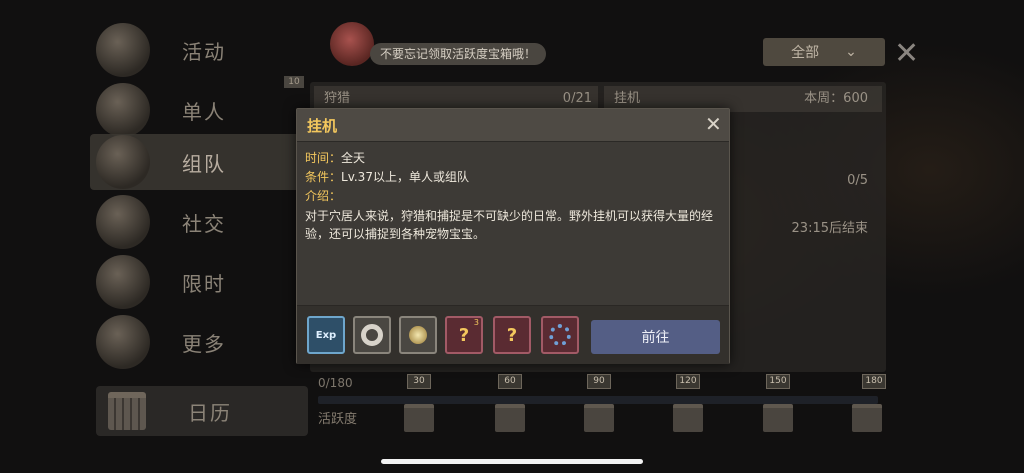 The image size is (1024, 473). I want to click on calendar-label: 日历, so click(210, 412).